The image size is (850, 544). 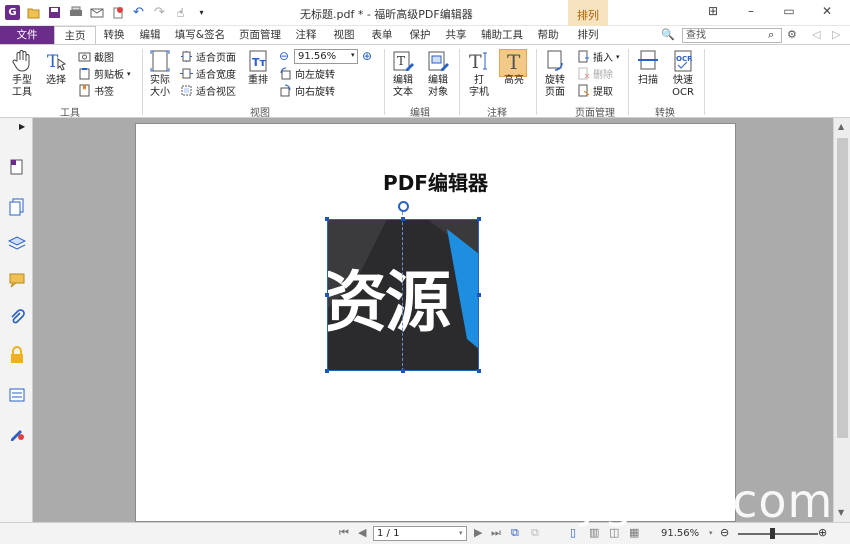 I want to click on zoom-in-icon: ⊕, so click(x=367, y=56).